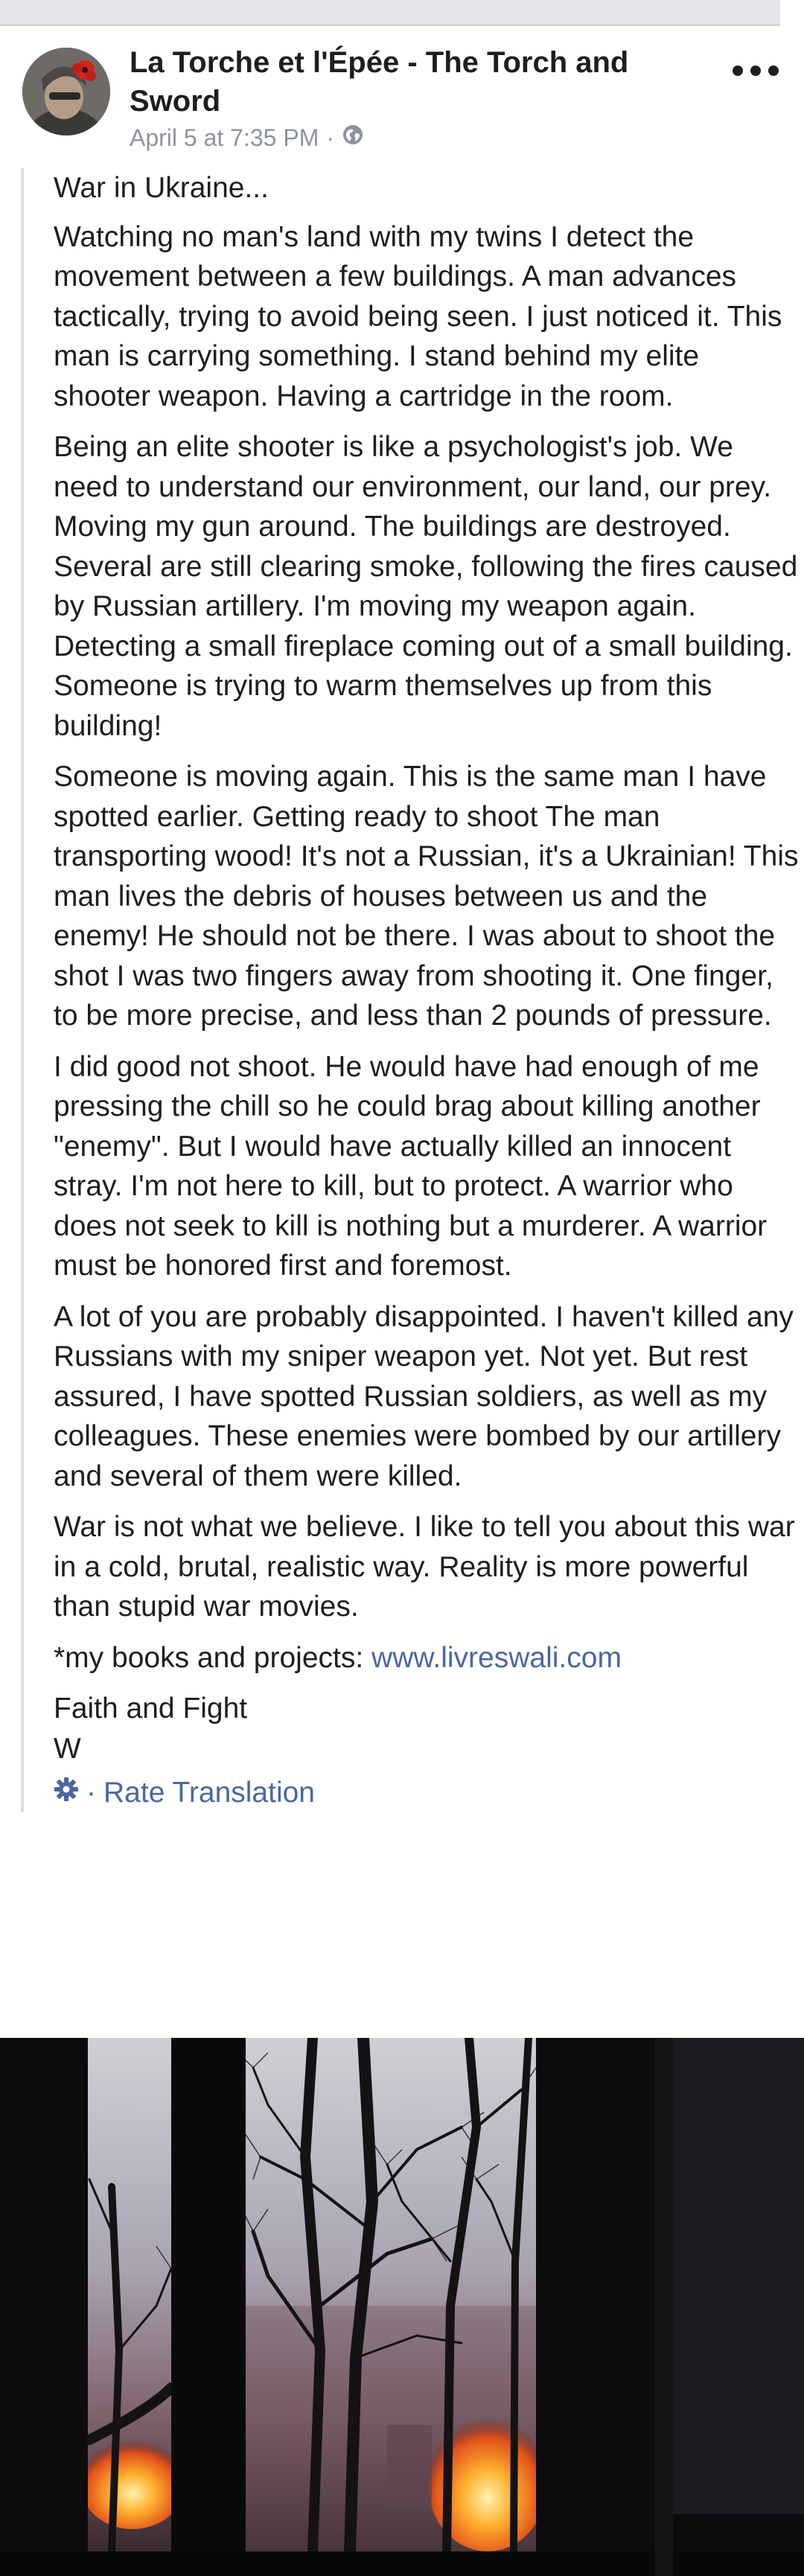 Image resolution: width=804 pixels, height=2576 pixels. Describe the element at coordinates (225, 138) in the screenshot. I see `post-timestamp: April 5 at 7:35 PM` at that location.